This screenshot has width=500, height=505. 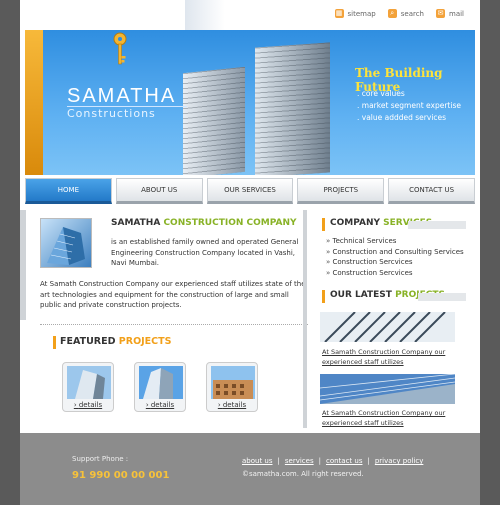 What do you see at coordinates (437, 225) in the screenshot?
I see `services-heading-rule` at bounding box center [437, 225].